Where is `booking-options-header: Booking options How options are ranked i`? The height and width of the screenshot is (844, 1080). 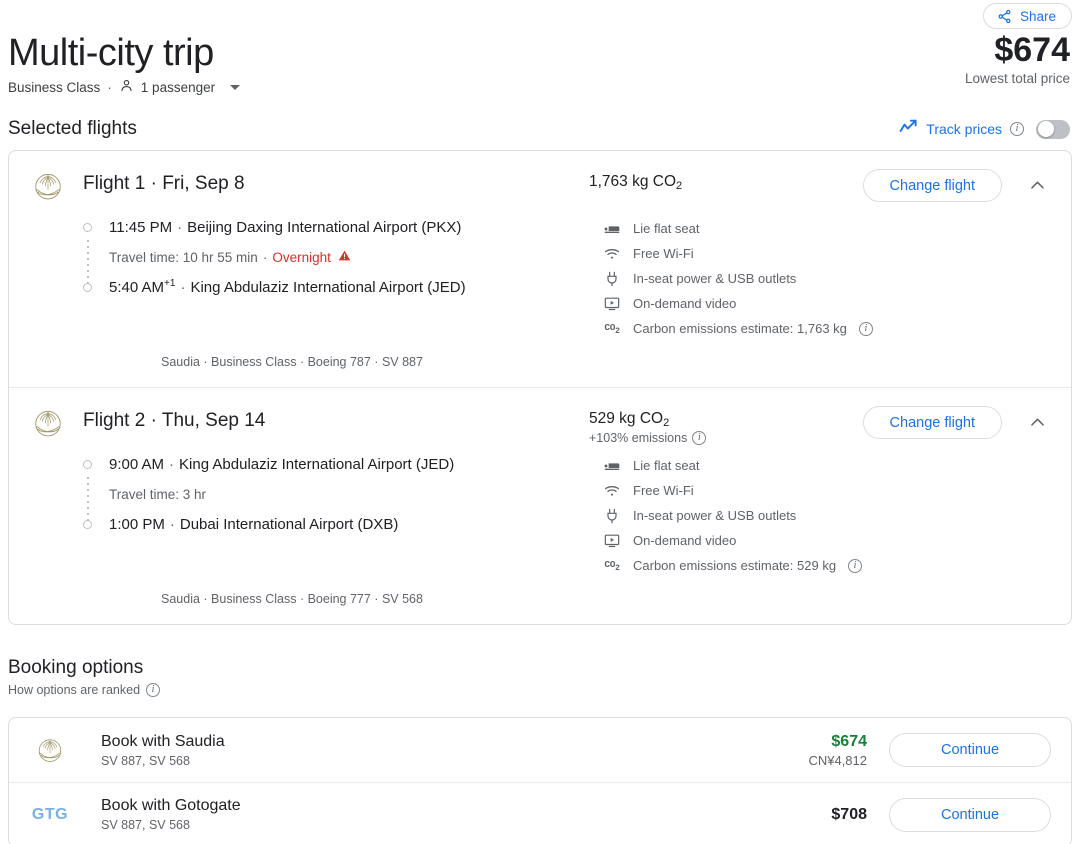 booking-options-header: Booking options How options are ranked i is located at coordinates (540, 677).